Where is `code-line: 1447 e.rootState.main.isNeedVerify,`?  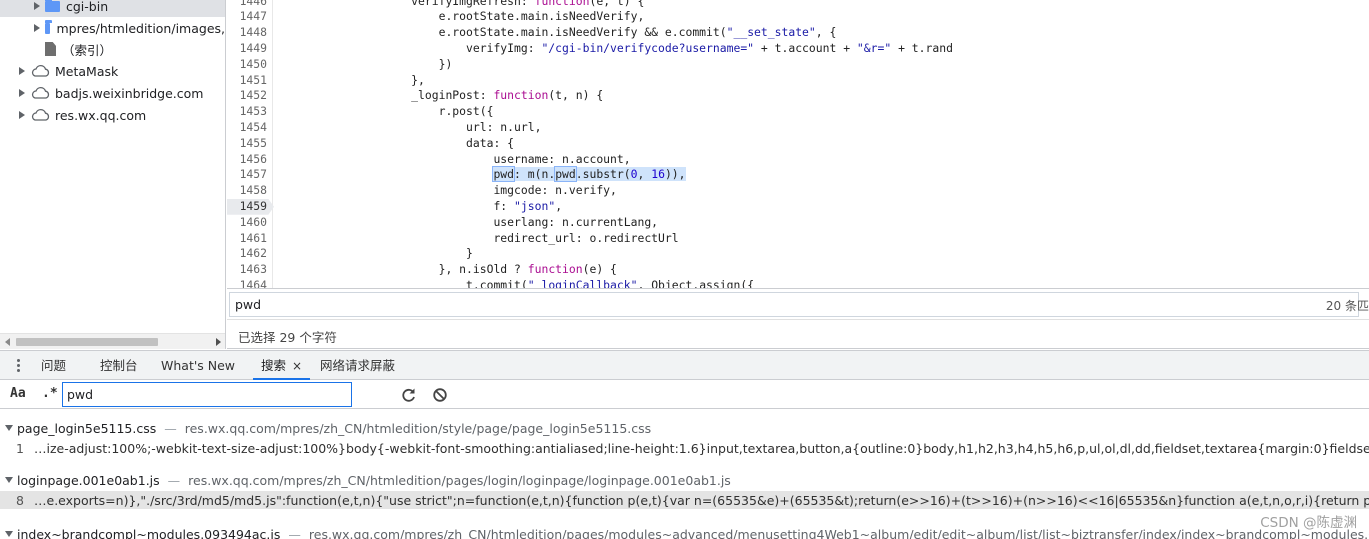 code-line: 1447 e.rootState.main.isNeedVerify, is located at coordinates (798, 17).